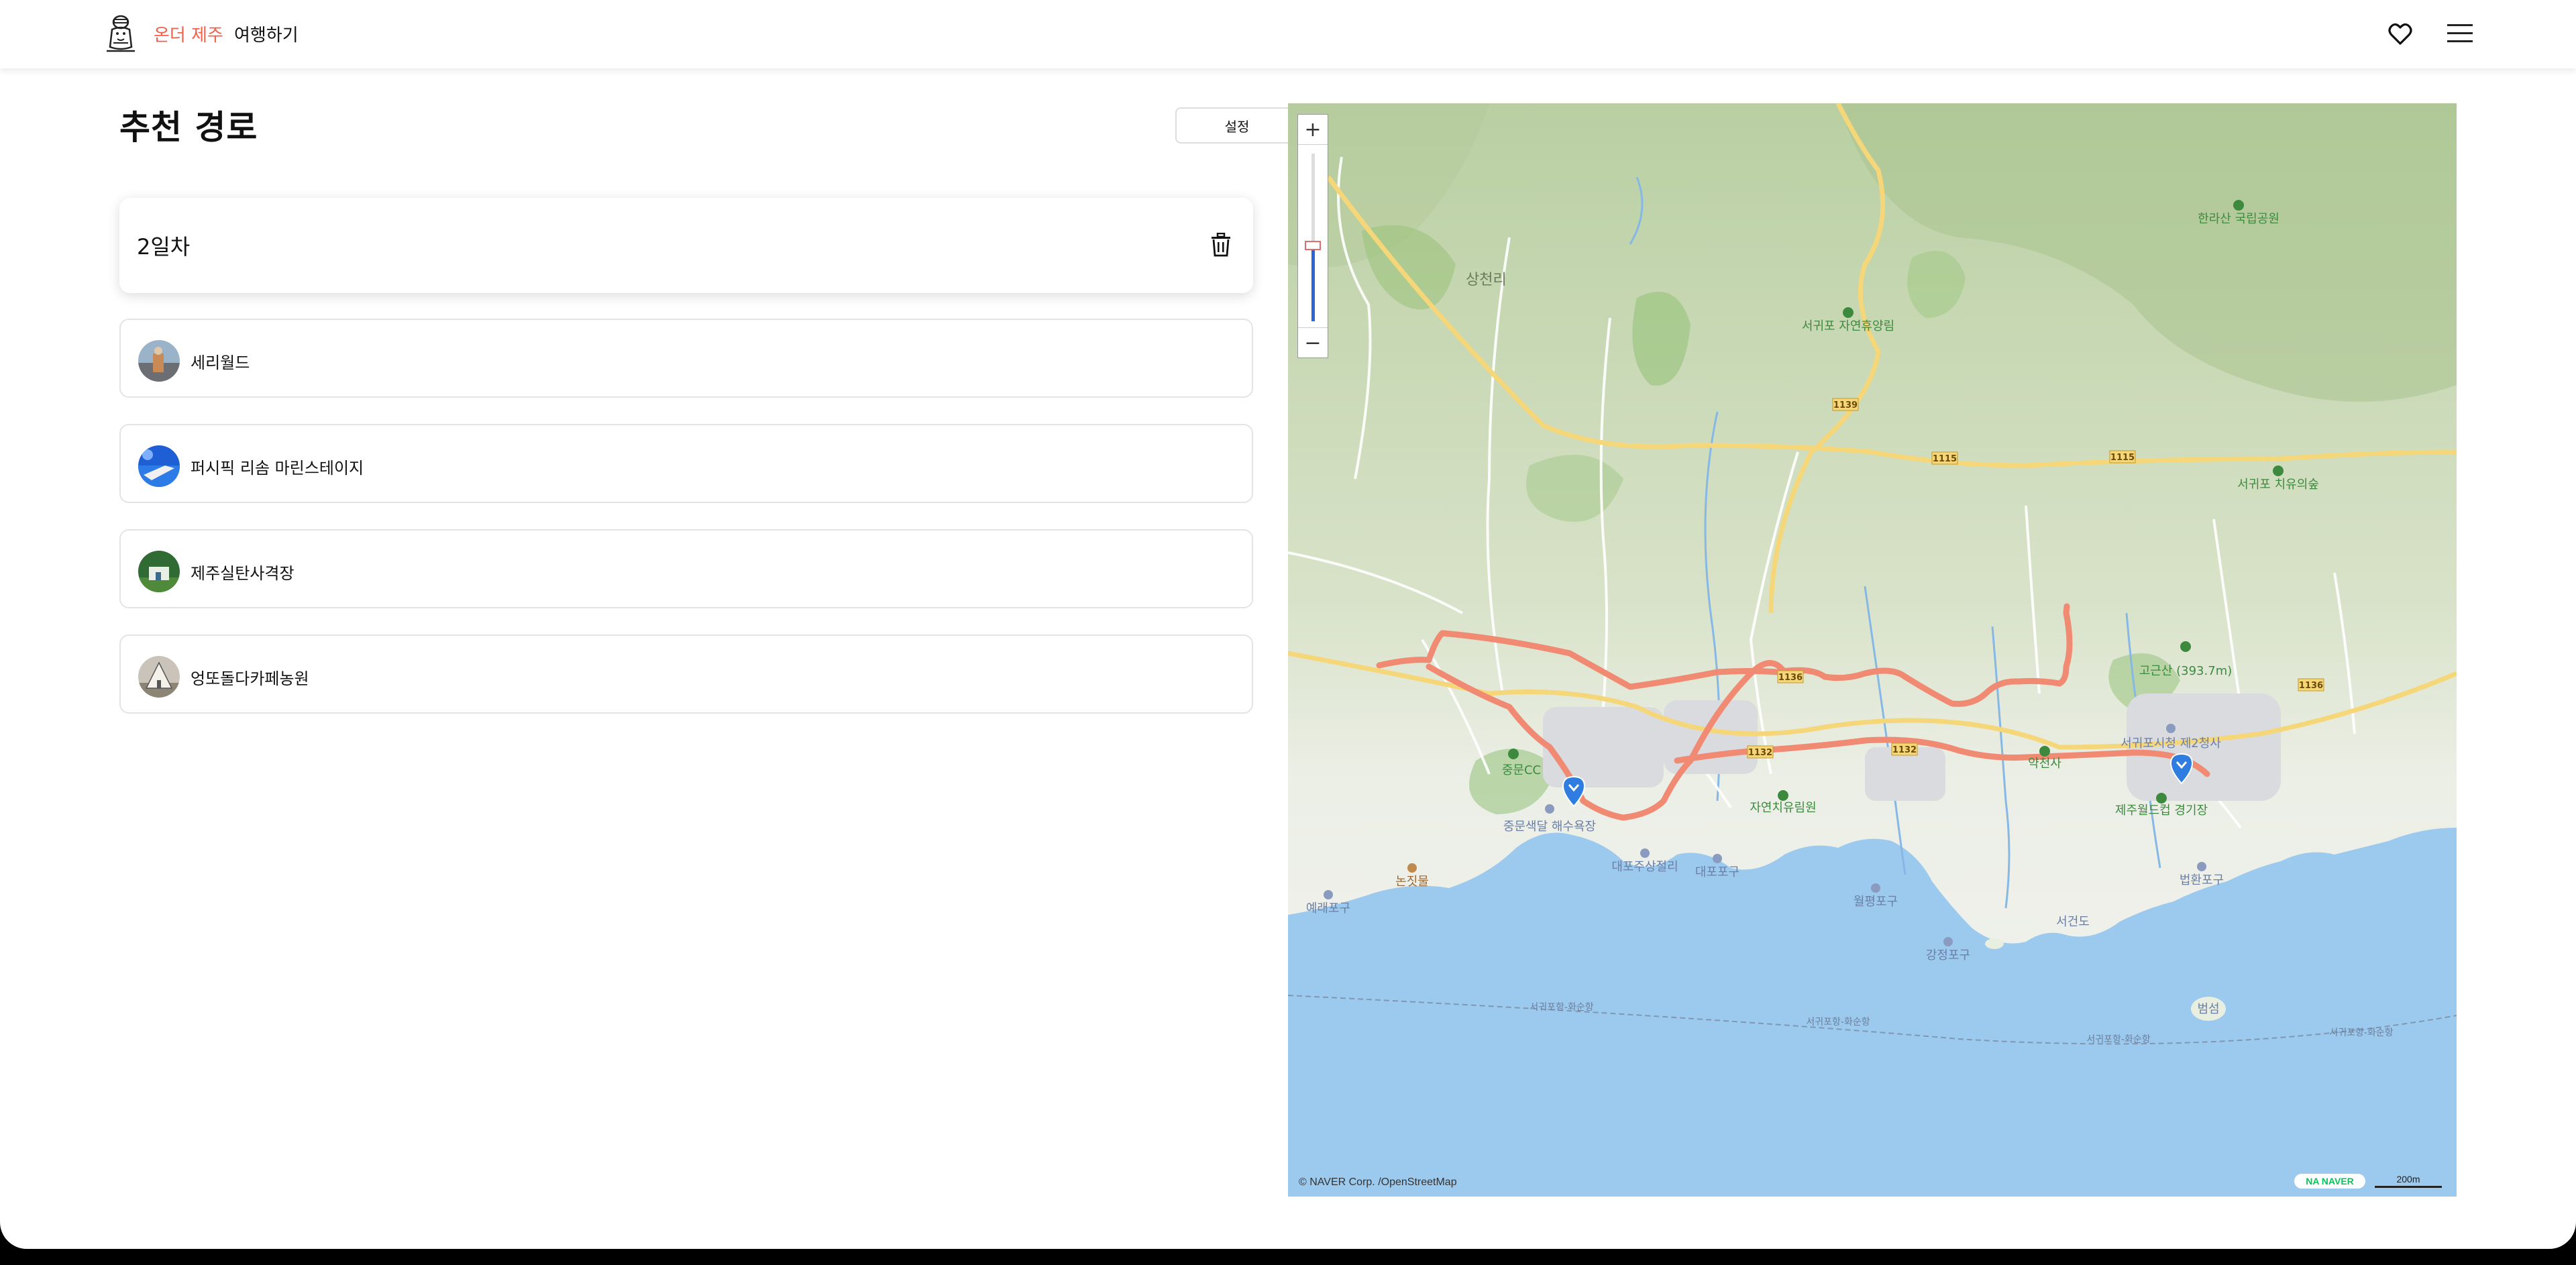  I want to click on place-name: 제주실탄사격장, so click(242, 574).